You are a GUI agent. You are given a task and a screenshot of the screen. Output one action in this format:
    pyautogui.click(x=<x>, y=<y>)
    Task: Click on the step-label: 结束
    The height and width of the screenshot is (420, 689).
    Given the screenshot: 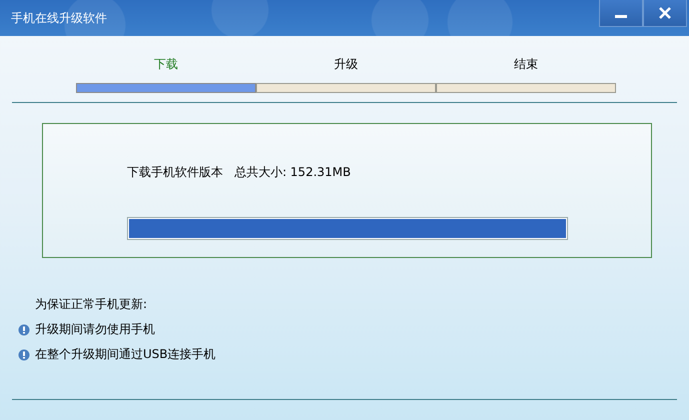 What is the action you would take?
    pyautogui.click(x=526, y=64)
    